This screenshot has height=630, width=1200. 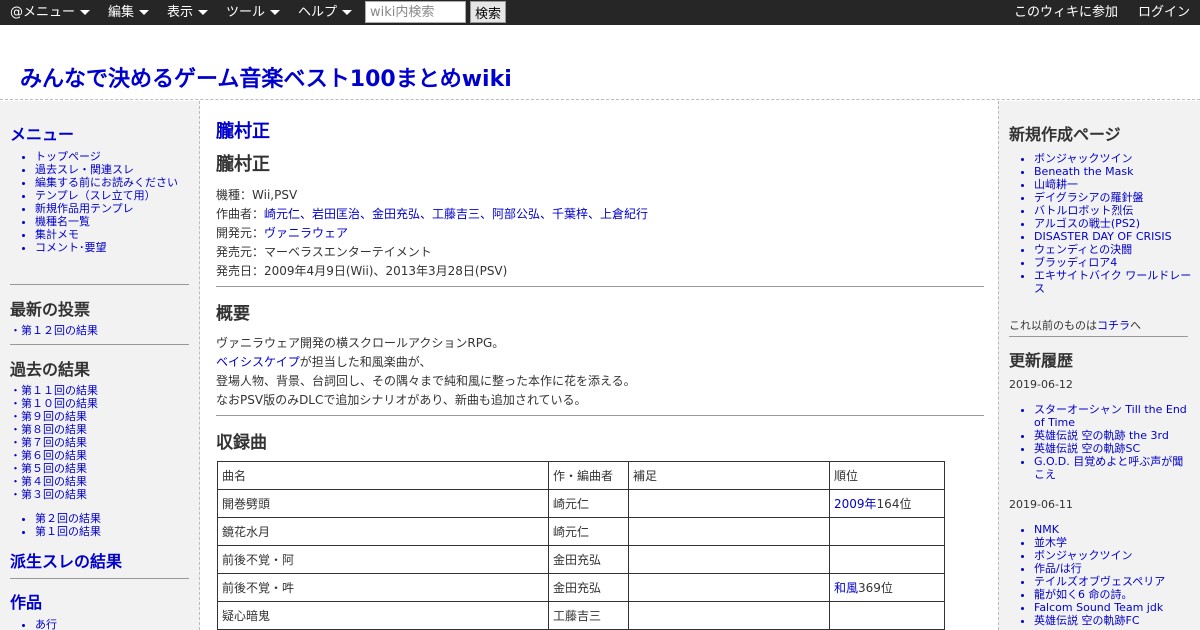 I want to click on developer-link: ヴァニラウェア, so click(x=306, y=233).